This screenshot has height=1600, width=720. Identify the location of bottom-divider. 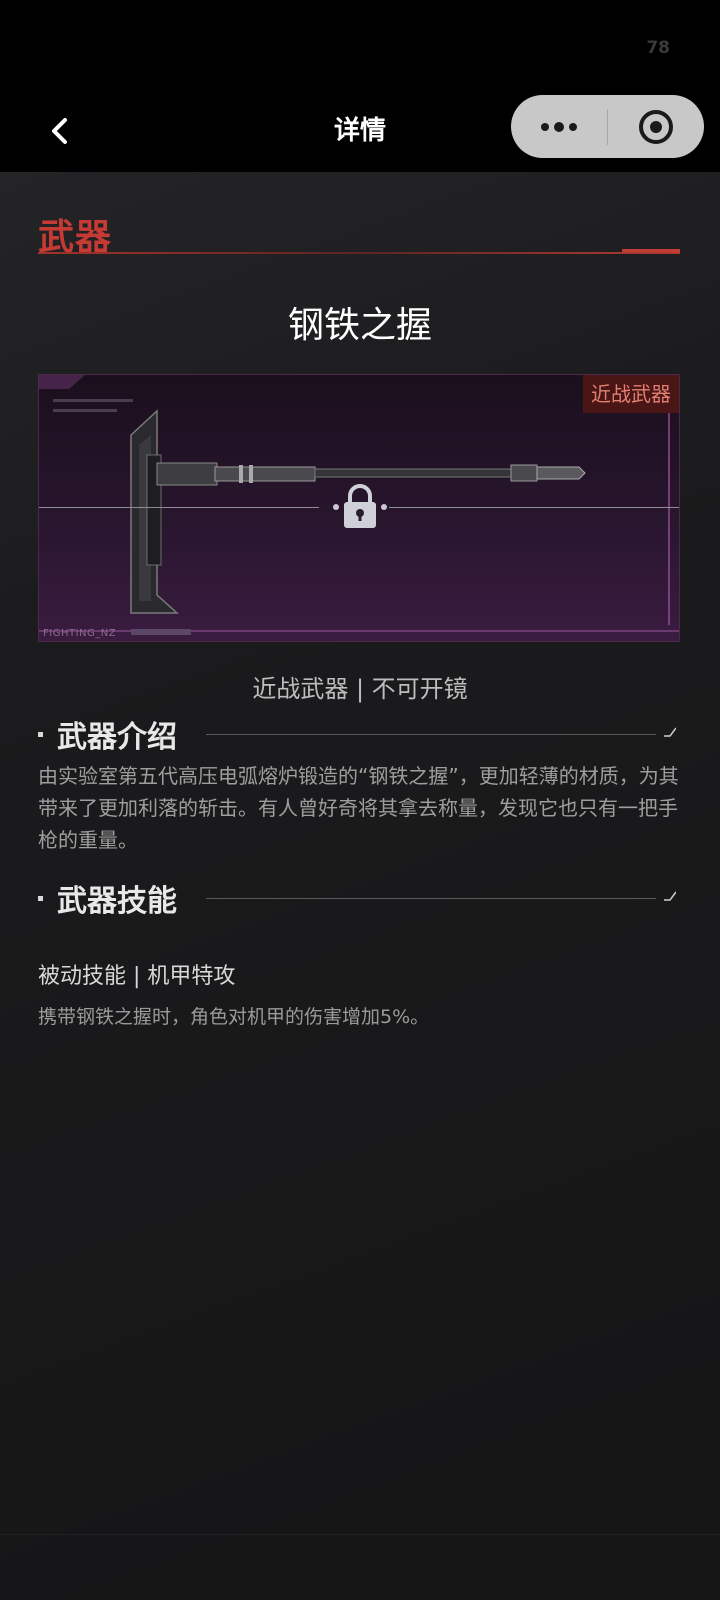
(360, 1534).